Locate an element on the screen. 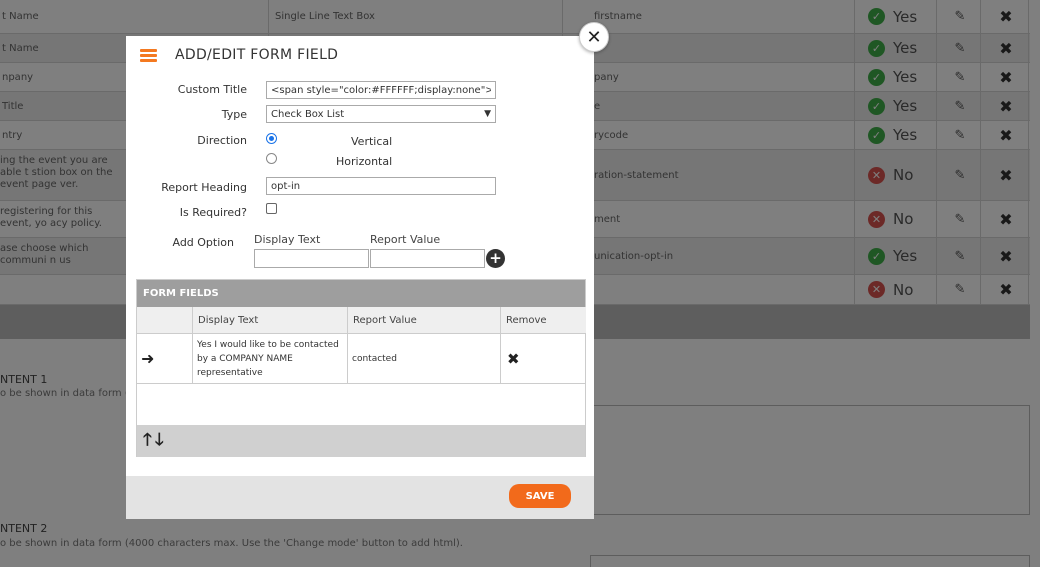 Image resolution: width=1040 pixels, height=567 pixels. form-fields-header: FORM FIELDS is located at coordinates (361, 293).